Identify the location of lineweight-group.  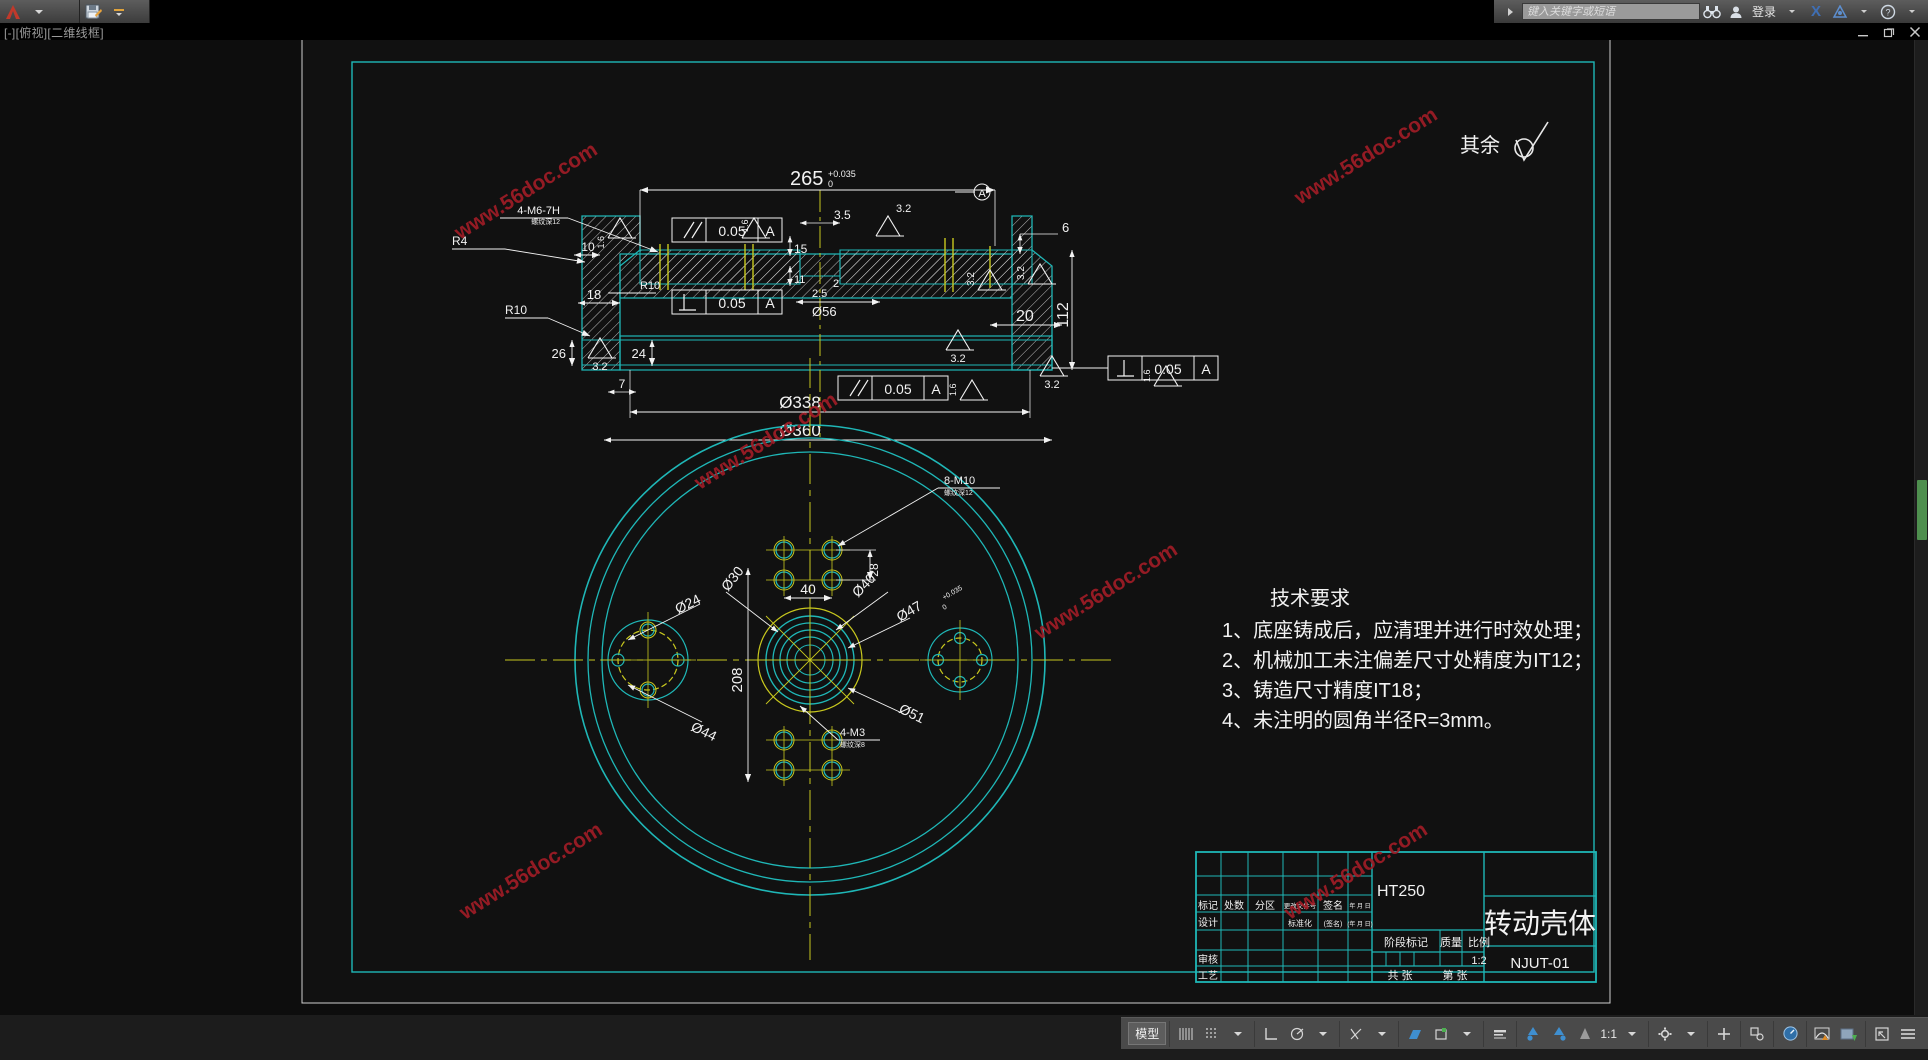
(1501, 1033).